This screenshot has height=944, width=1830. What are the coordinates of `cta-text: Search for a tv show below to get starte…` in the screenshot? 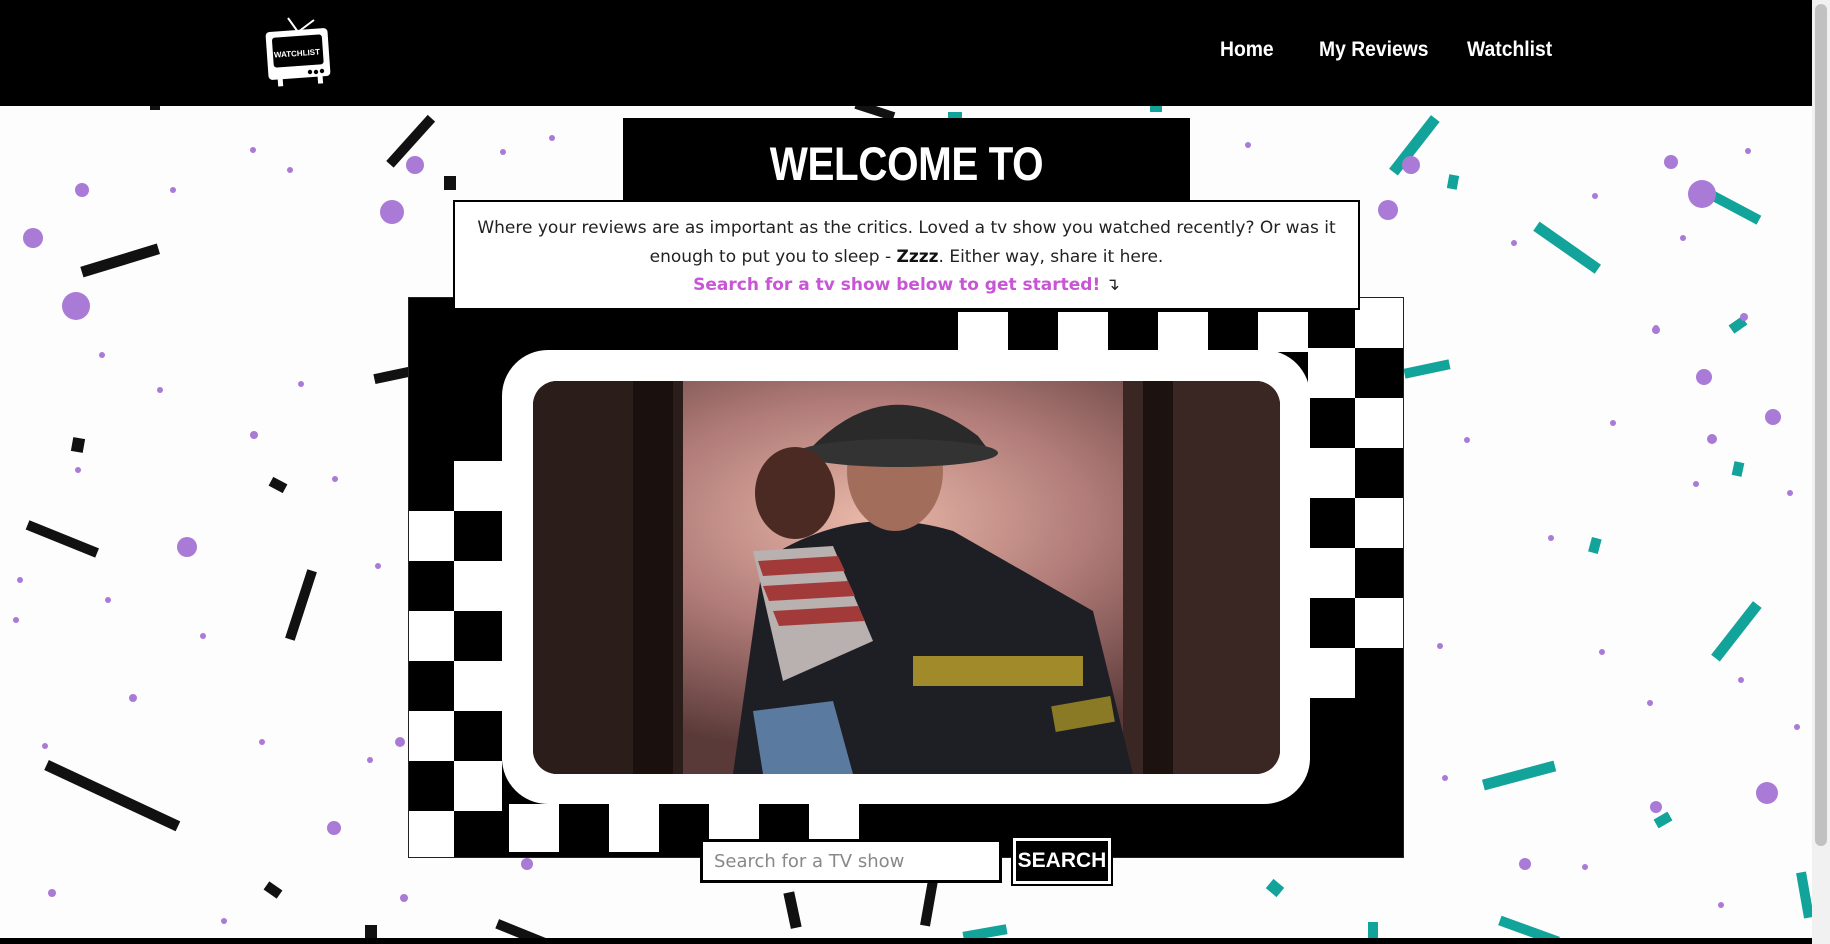 It's located at (897, 285).